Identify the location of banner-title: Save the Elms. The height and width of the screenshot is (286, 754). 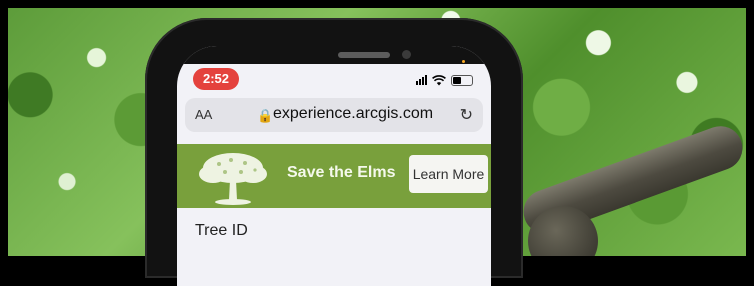
(341, 172).